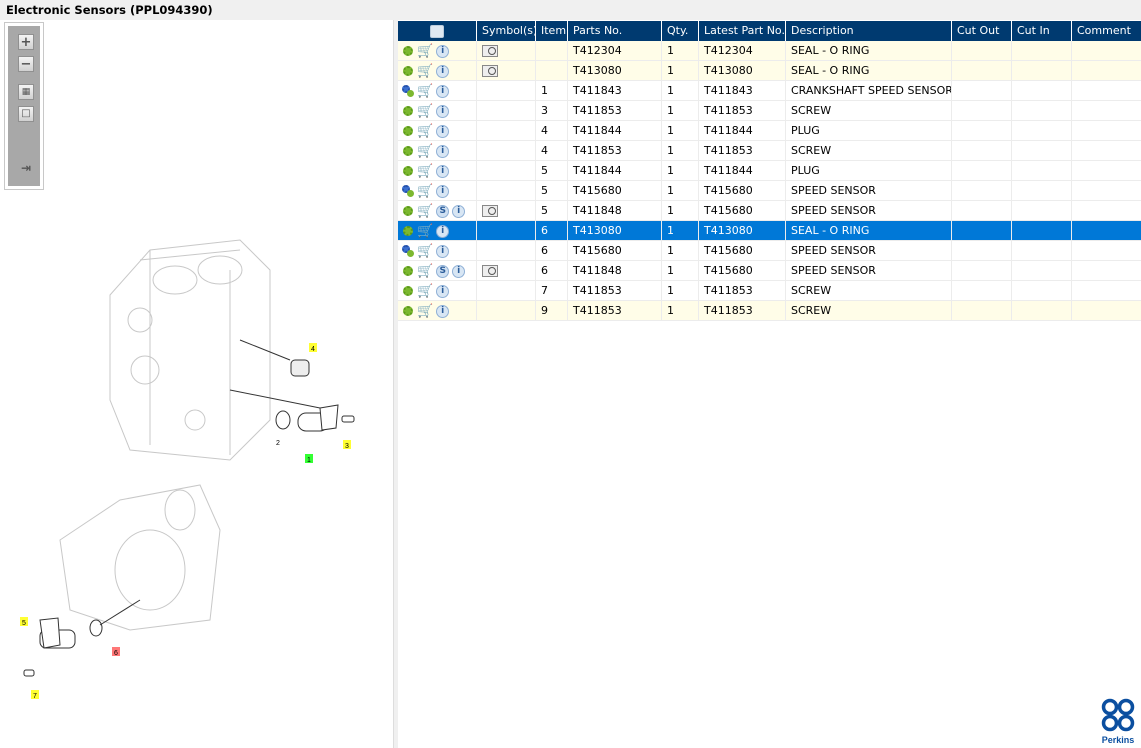 This screenshot has height=748, width=1141. Describe the element at coordinates (769, 211) in the screenshot. I see `table-row: 🛒 Si 5 T411848 1 T415680 SPEED SENSOR` at that location.